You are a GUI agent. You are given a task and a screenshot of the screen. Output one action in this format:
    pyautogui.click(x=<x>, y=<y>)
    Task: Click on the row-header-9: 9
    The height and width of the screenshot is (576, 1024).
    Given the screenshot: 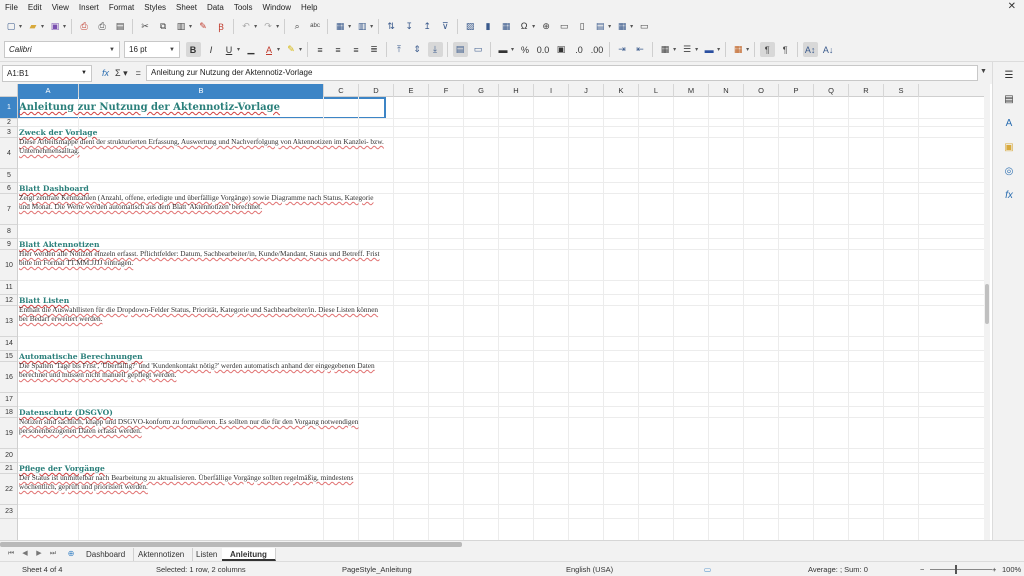 What is the action you would take?
    pyautogui.click(x=8, y=244)
    